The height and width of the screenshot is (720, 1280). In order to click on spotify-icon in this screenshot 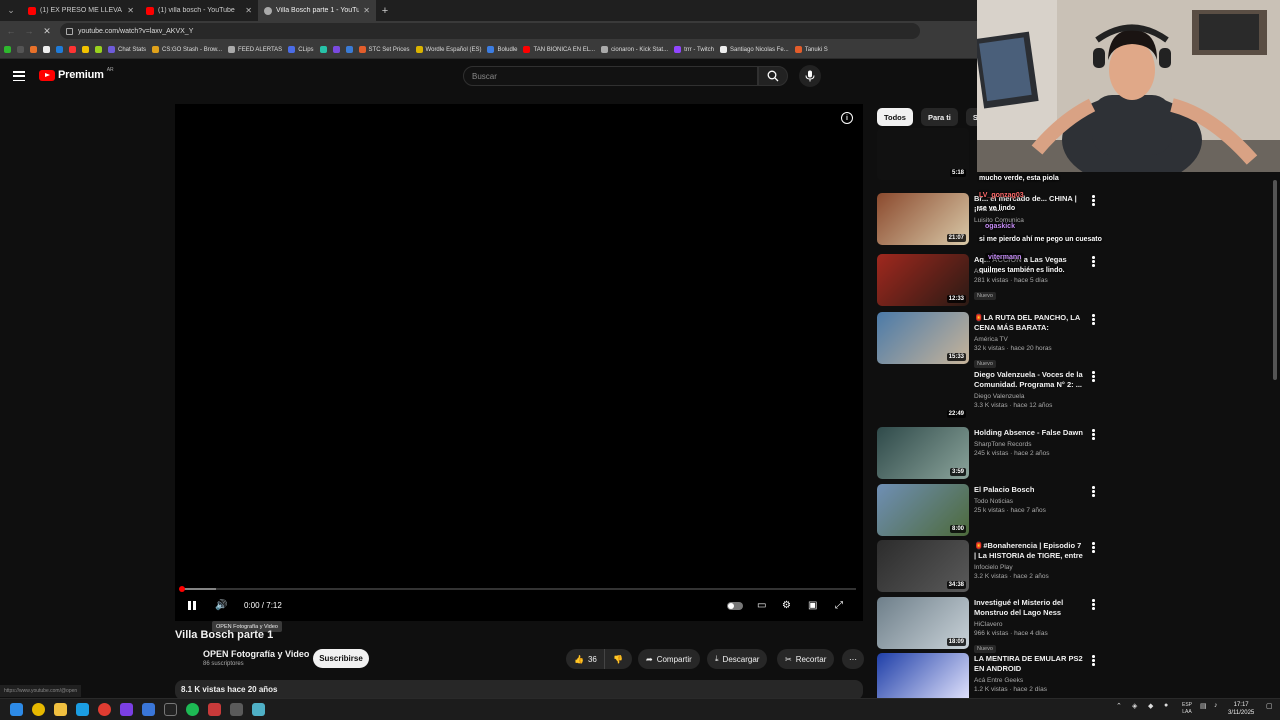, I will do `click(192, 709)`.